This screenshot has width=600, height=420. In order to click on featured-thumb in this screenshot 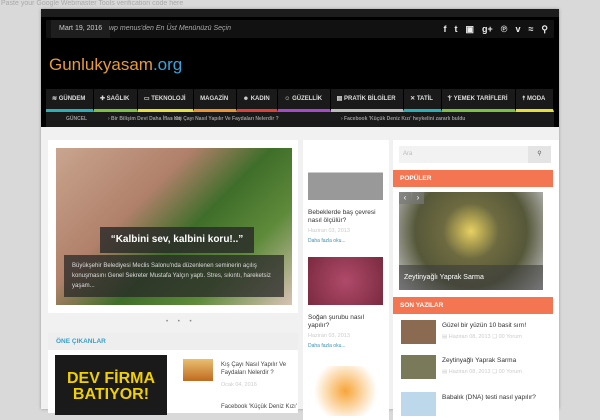, I will do `click(198, 370)`.